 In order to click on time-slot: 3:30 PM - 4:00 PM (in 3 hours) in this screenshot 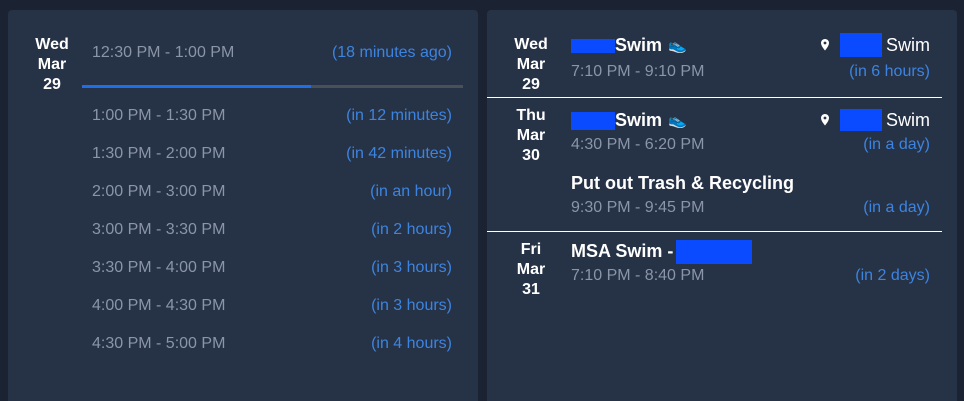, I will do `click(272, 268)`.